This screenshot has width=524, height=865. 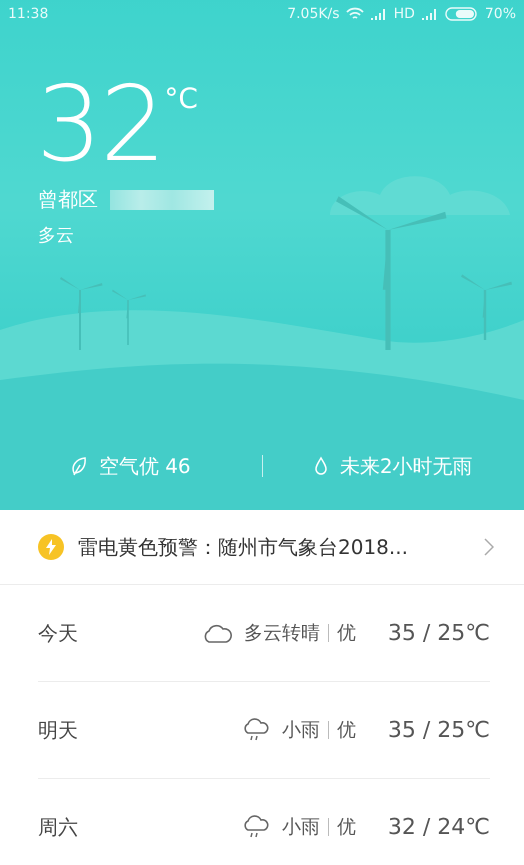 I want to click on forecast-condition: 多云转晴, so click(x=282, y=633).